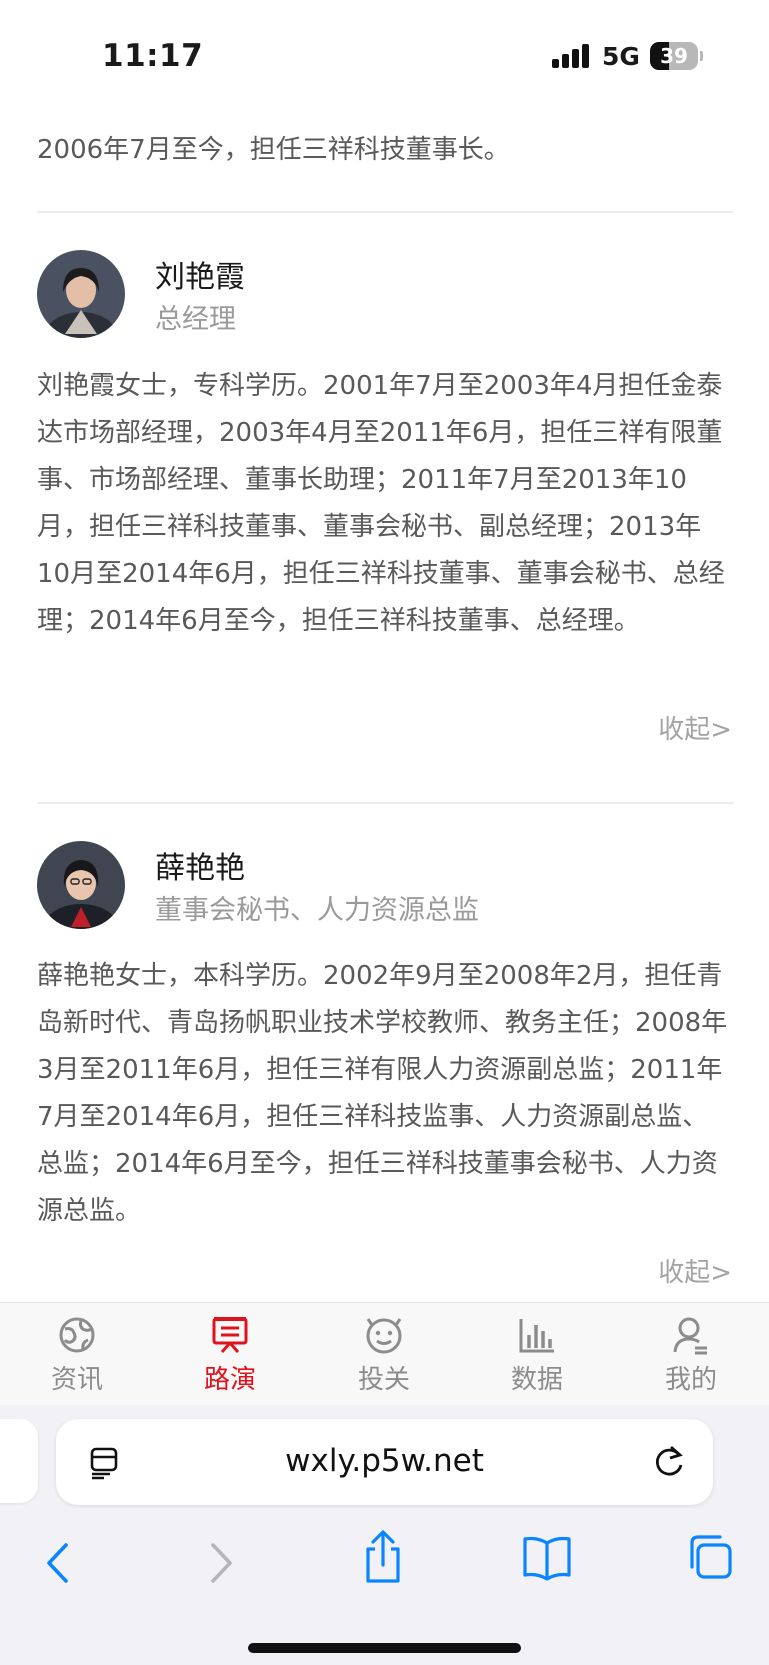  What do you see at coordinates (153, 56) in the screenshot?
I see `status-time: 11:17` at bounding box center [153, 56].